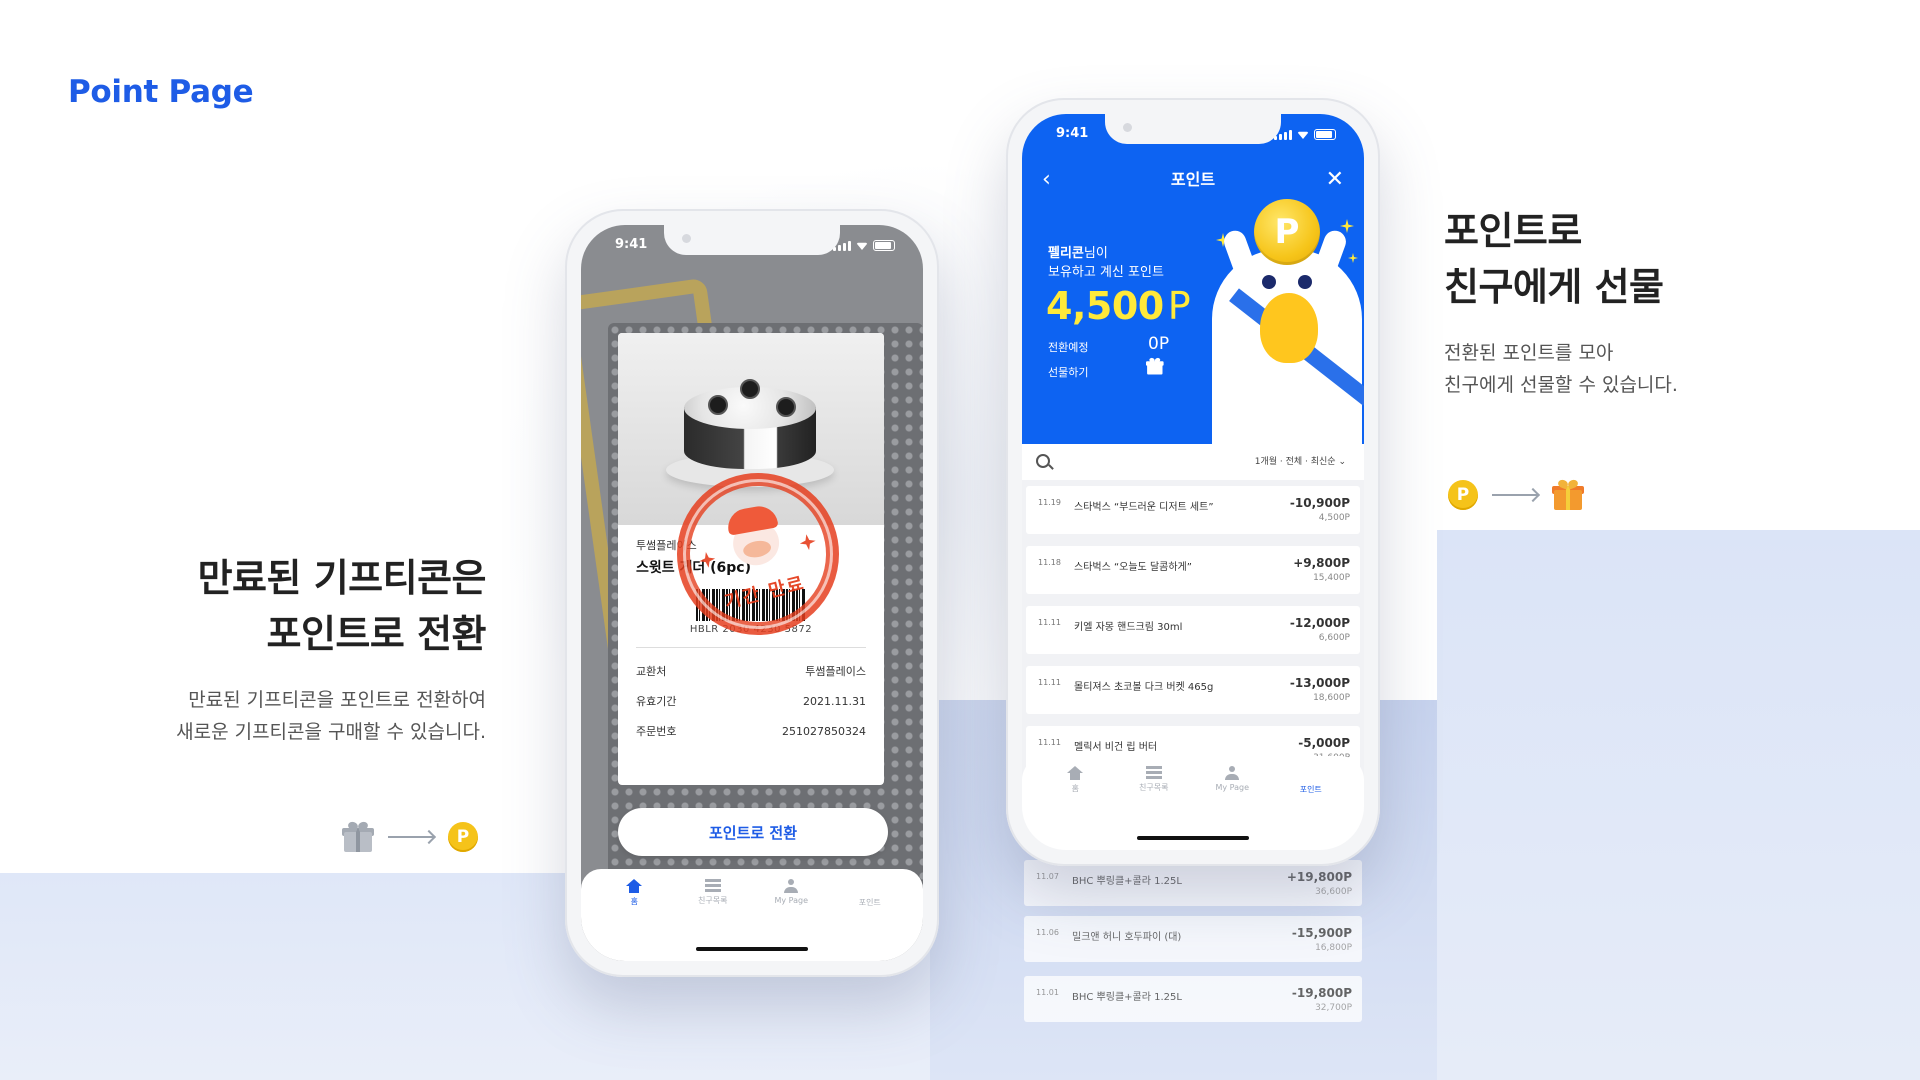 Image resolution: width=1920 pixels, height=1080 pixels. What do you see at coordinates (755, 538) in the screenshot?
I see `mascot-face-icon` at bounding box center [755, 538].